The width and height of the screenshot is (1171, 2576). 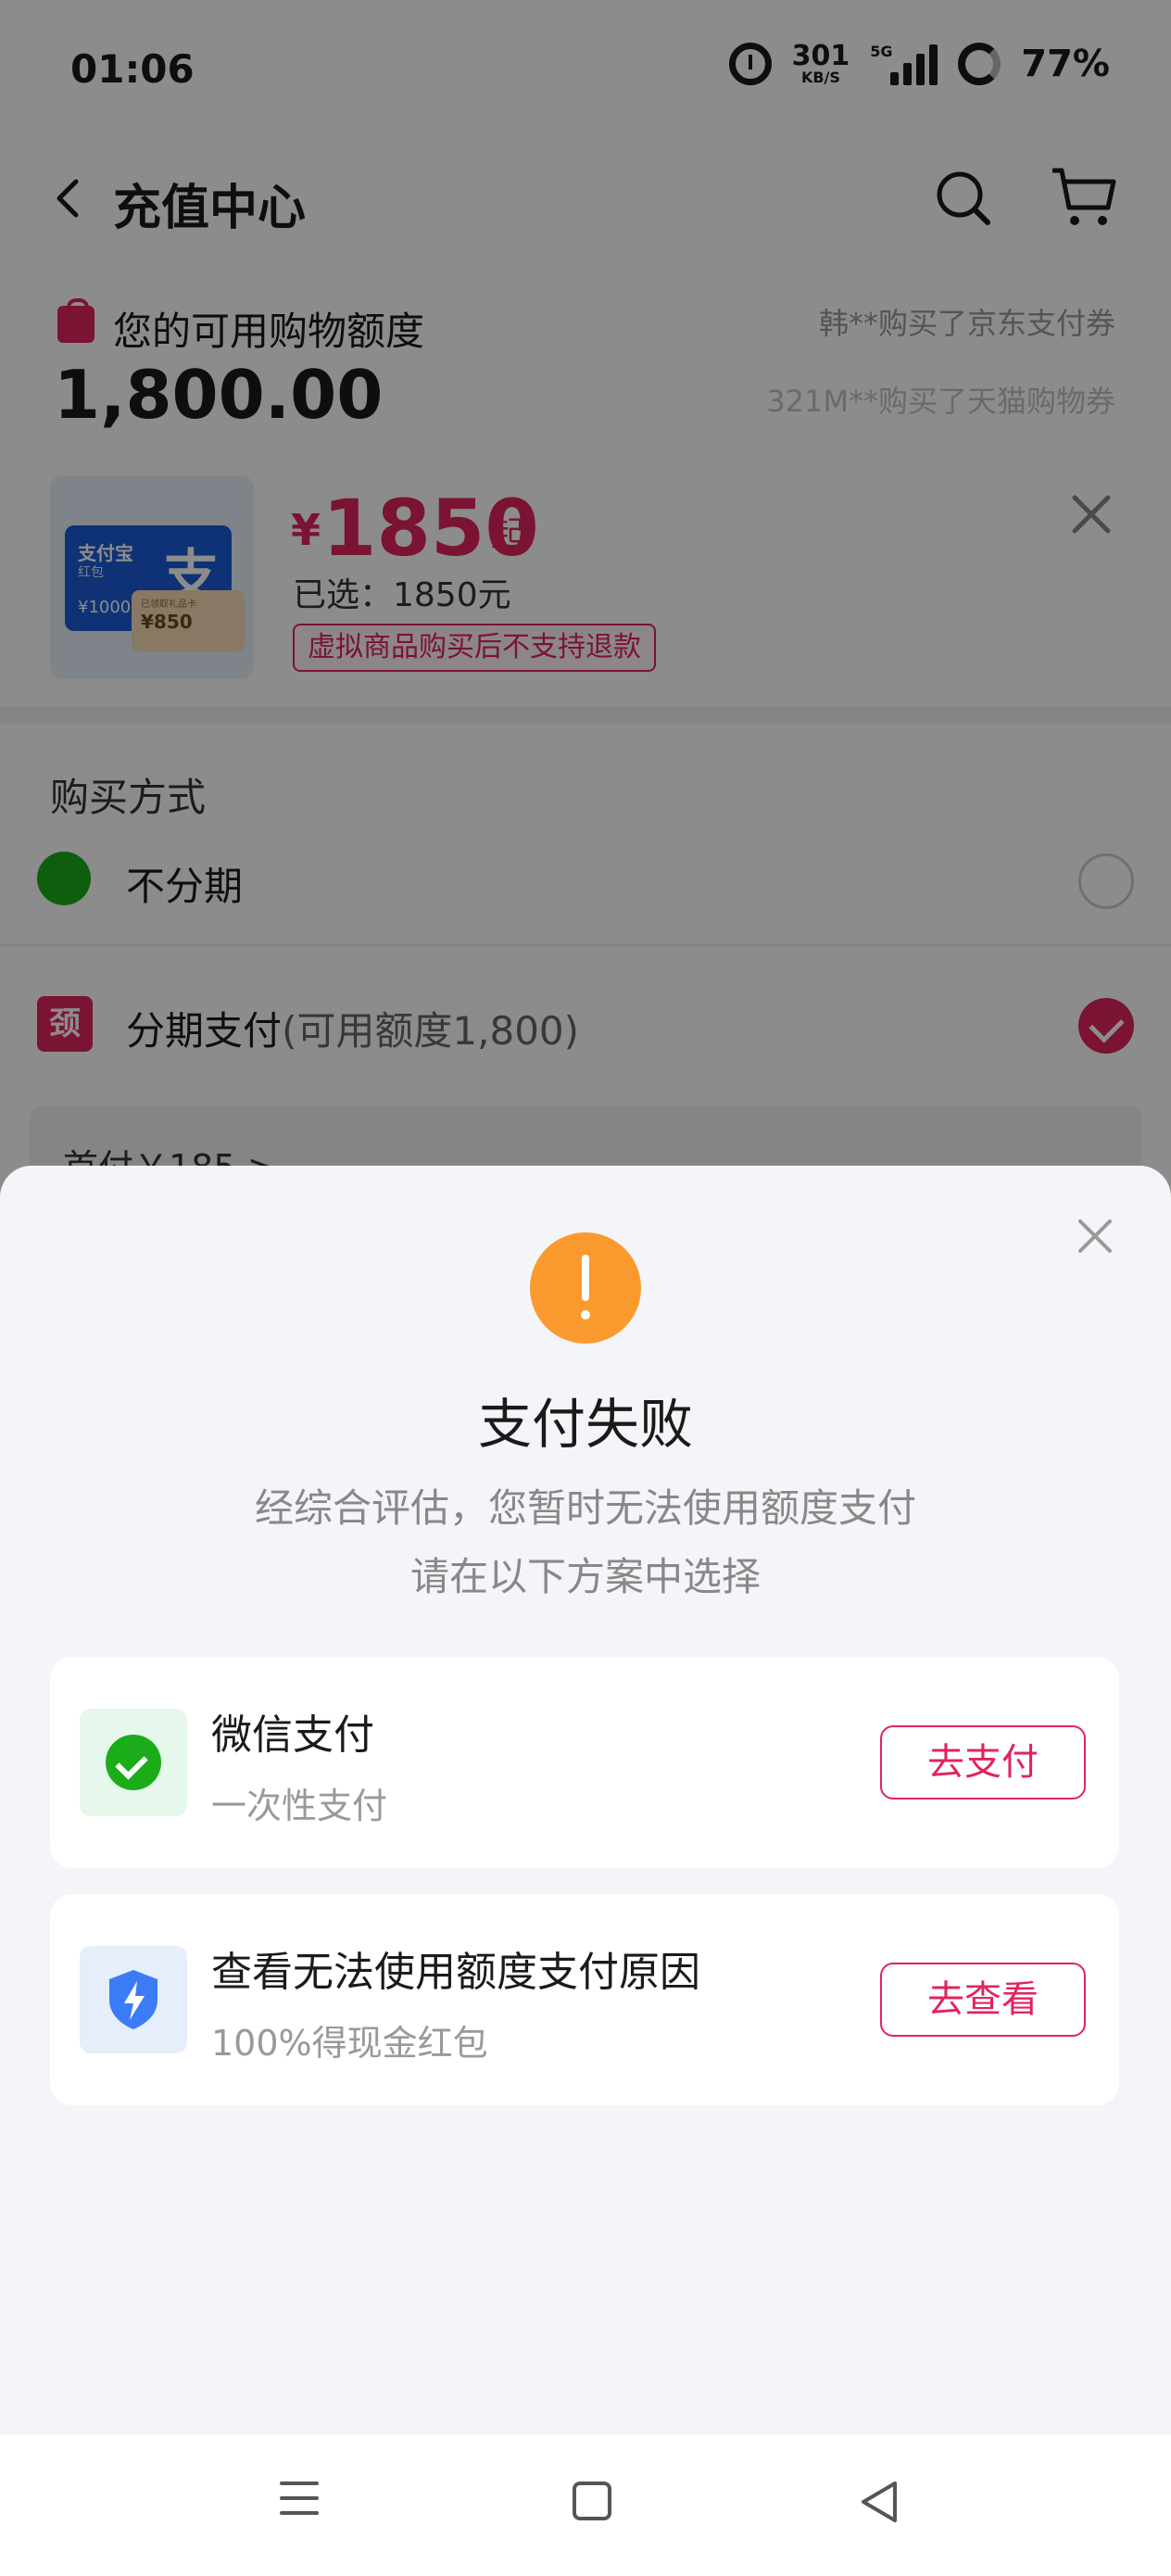 What do you see at coordinates (293, 1735) in the screenshot?
I see `option-title: 微信支付` at bounding box center [293, 1735].